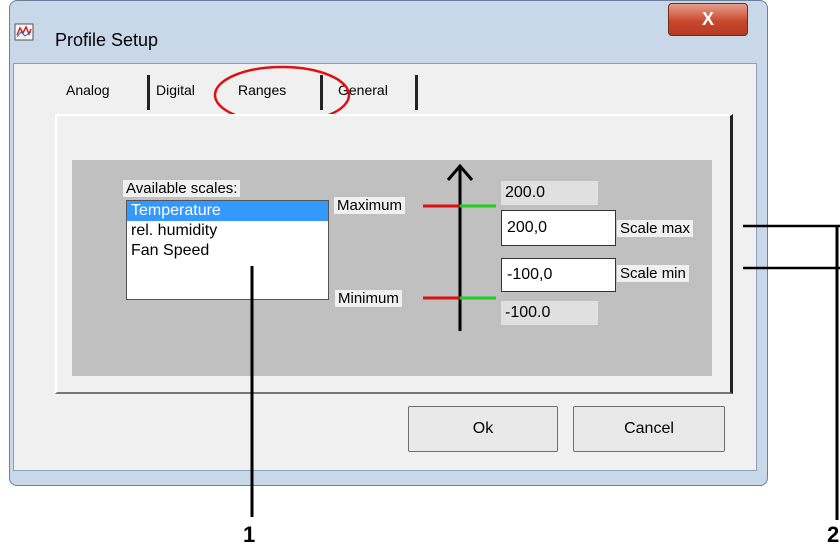  Describe the element at coordinates (833, 534) in the screenshot. I see `callout-number-2: 2` at that location.